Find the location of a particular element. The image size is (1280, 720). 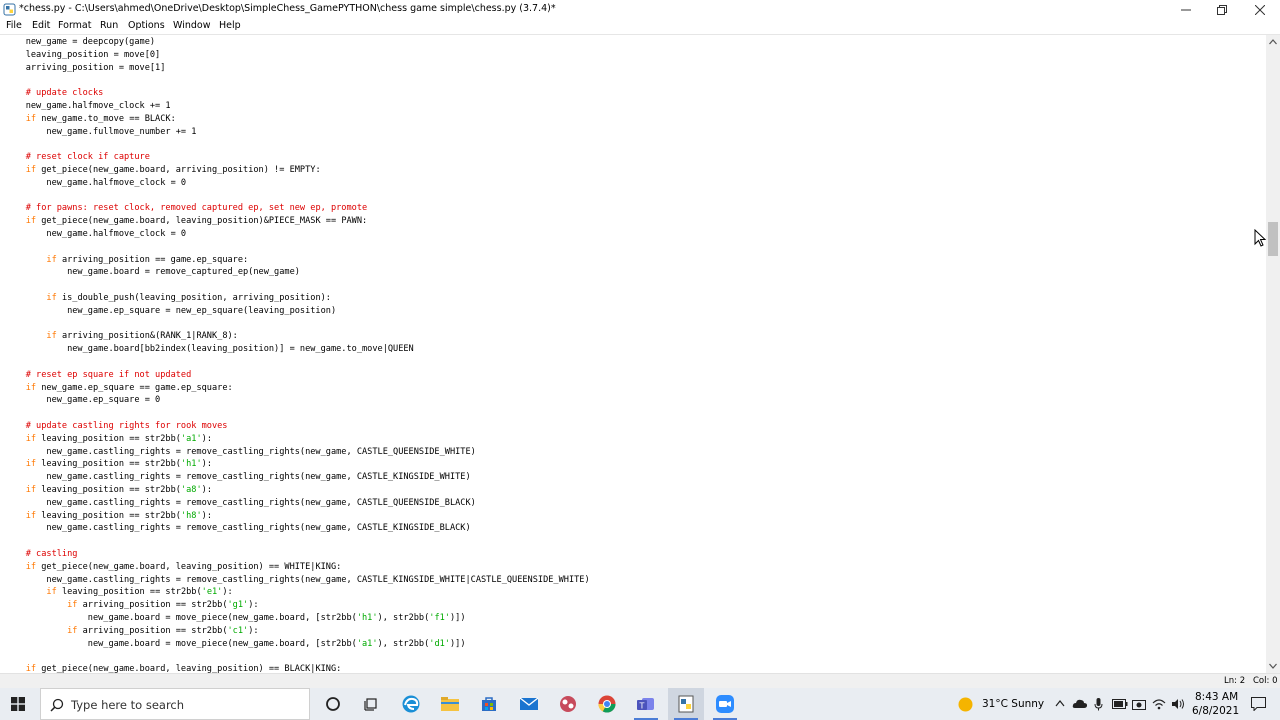

taskbar-chrome is located at coordinates (607, 704).